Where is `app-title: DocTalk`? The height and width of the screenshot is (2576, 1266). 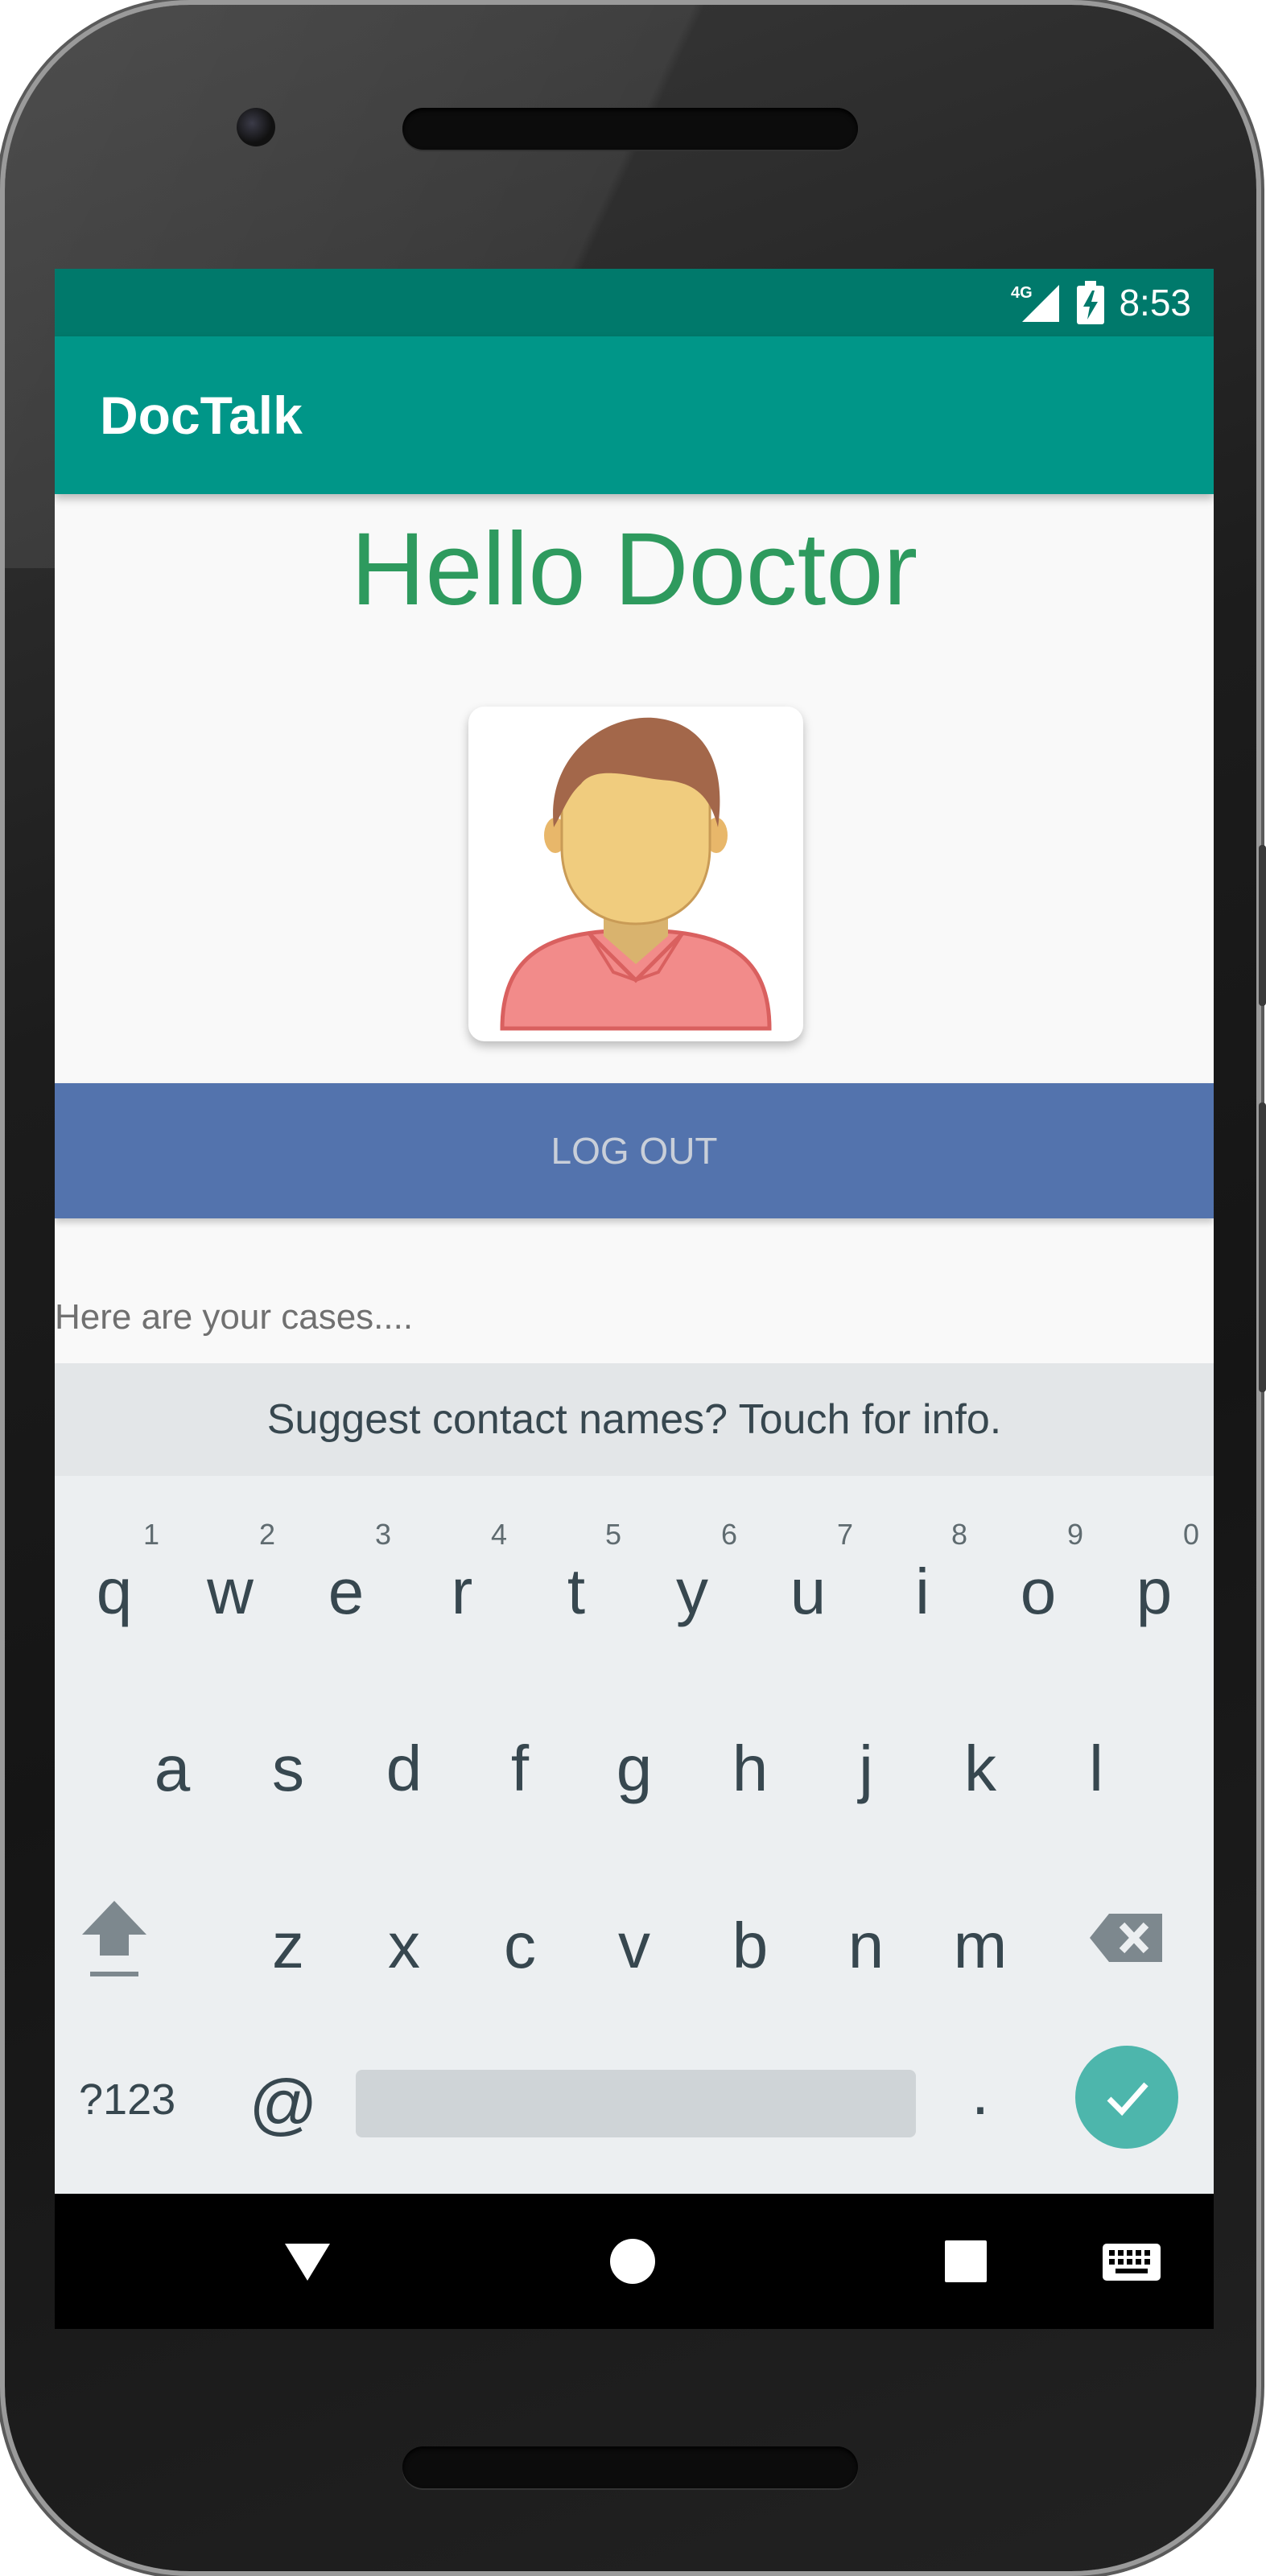
app-title: DocTalk is located at coordinates (201, 415).